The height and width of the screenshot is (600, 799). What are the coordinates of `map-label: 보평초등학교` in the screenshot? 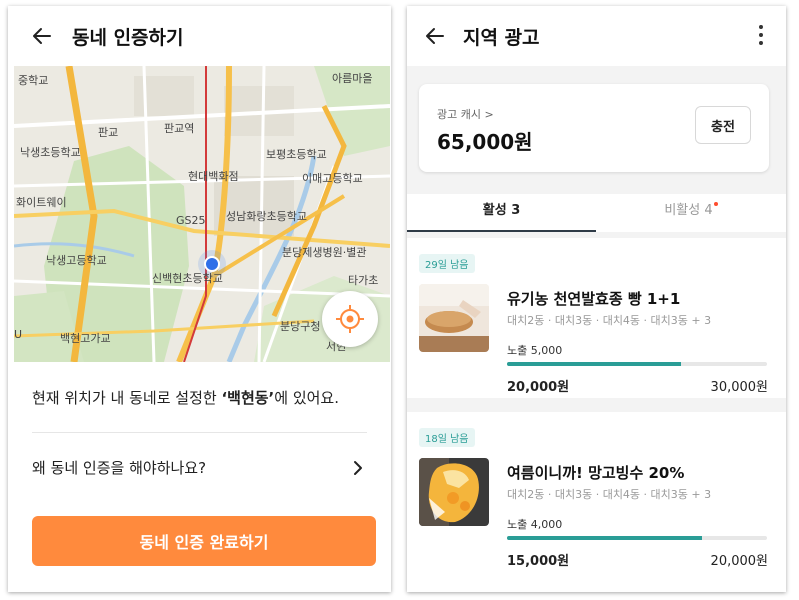 It's located at (296, 154).